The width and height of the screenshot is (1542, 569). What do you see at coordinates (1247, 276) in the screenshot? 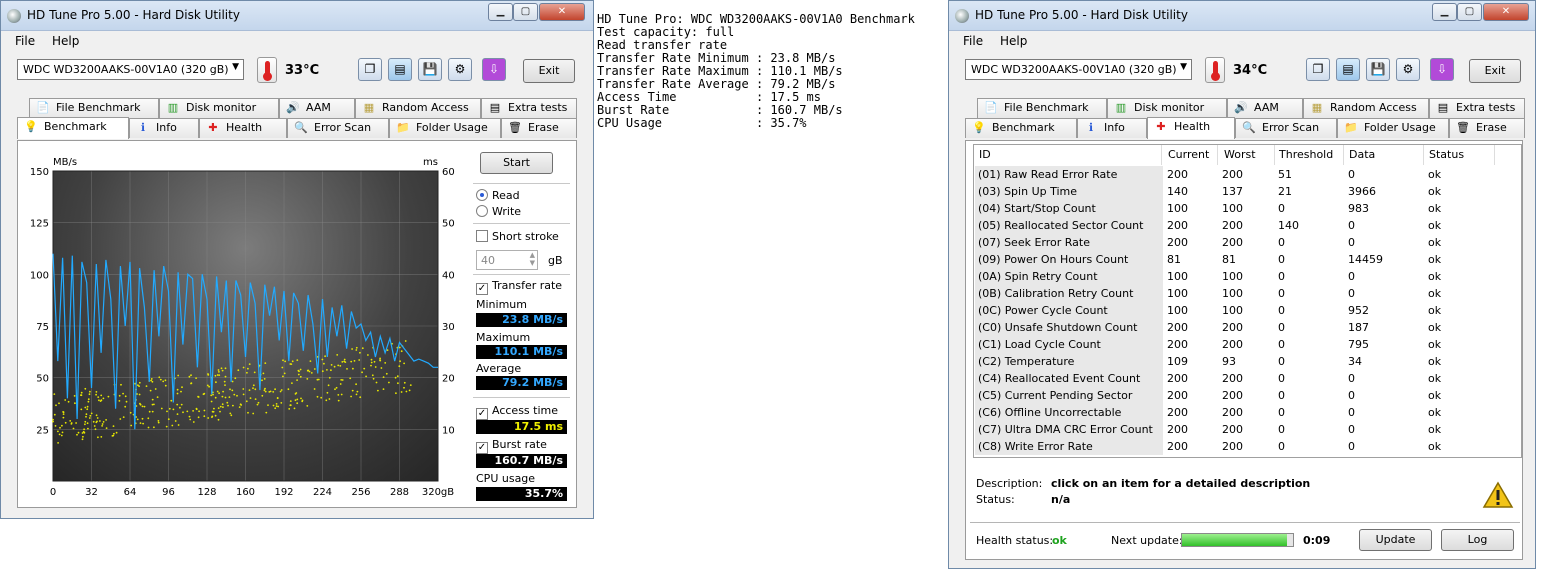
I see `table-row: (0A) Spin Retry Count 100 100 0 0 ok` at bounding box center [1247, 276].